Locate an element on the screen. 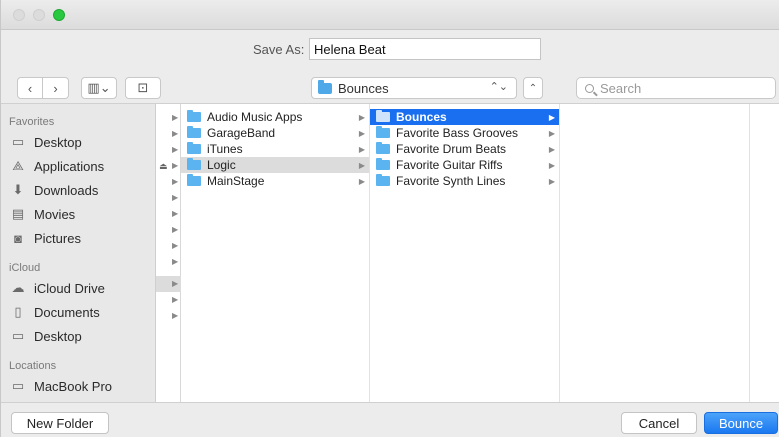  downloads-icon: ⬇ is located at coordinates (18, 189).